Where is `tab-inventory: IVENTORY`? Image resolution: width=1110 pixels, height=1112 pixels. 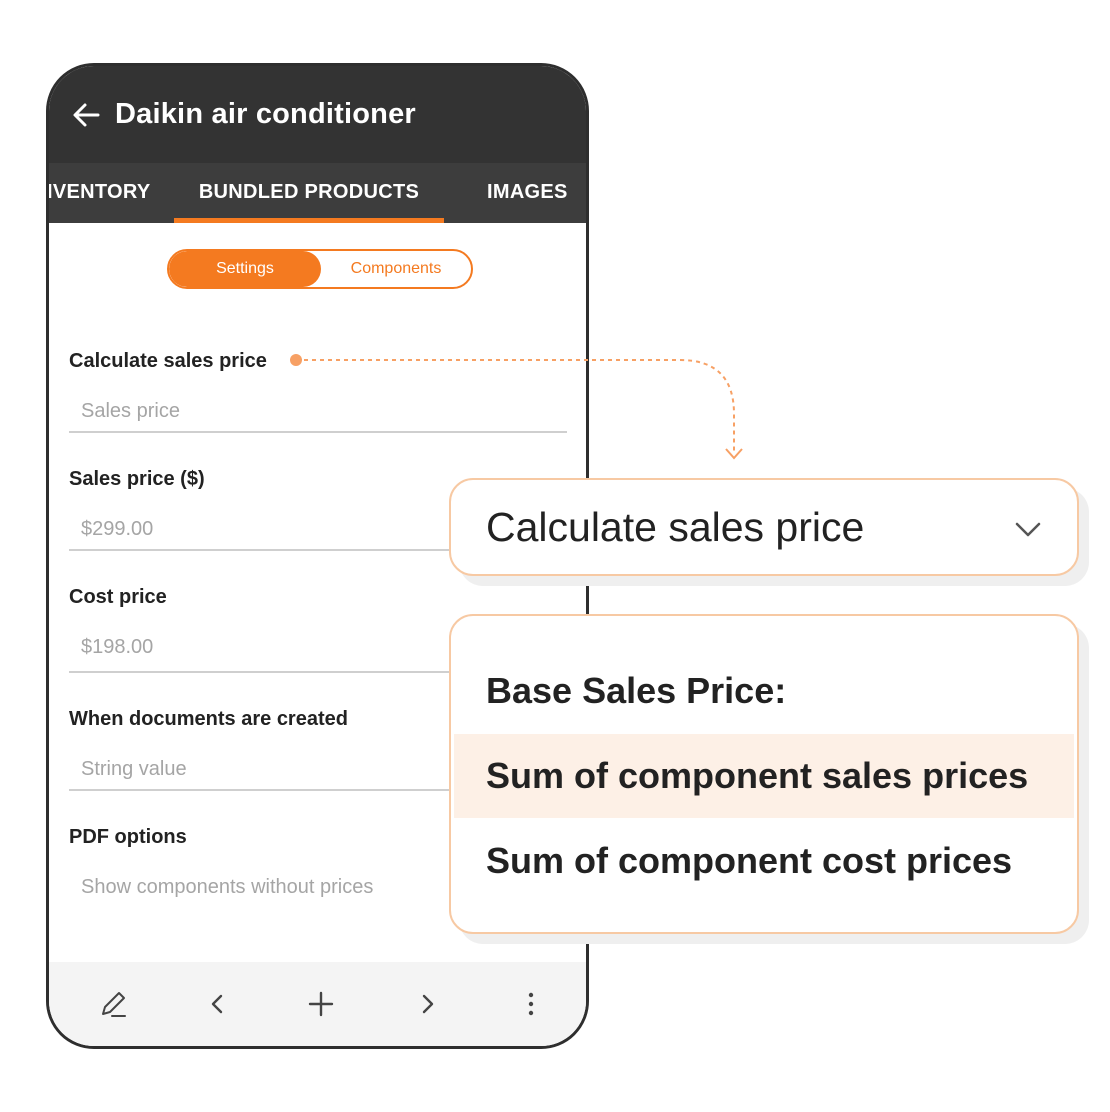
tab-inventory: IVENTORY is located at coordinates (100, 193).